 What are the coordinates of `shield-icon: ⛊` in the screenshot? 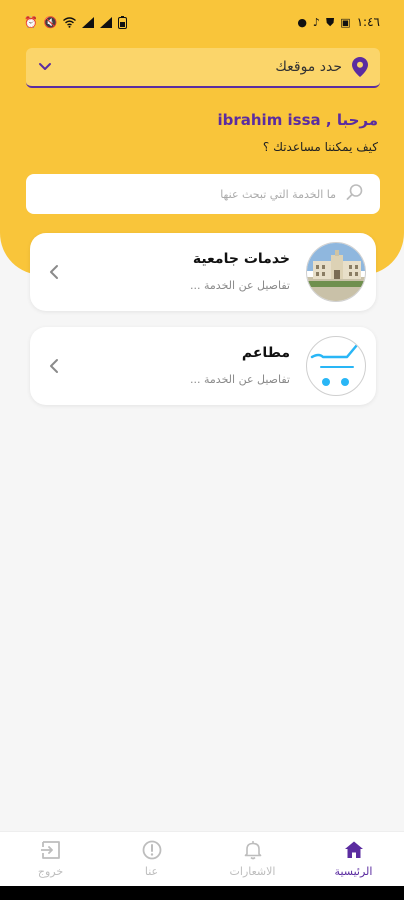 It's located at (330, 22).